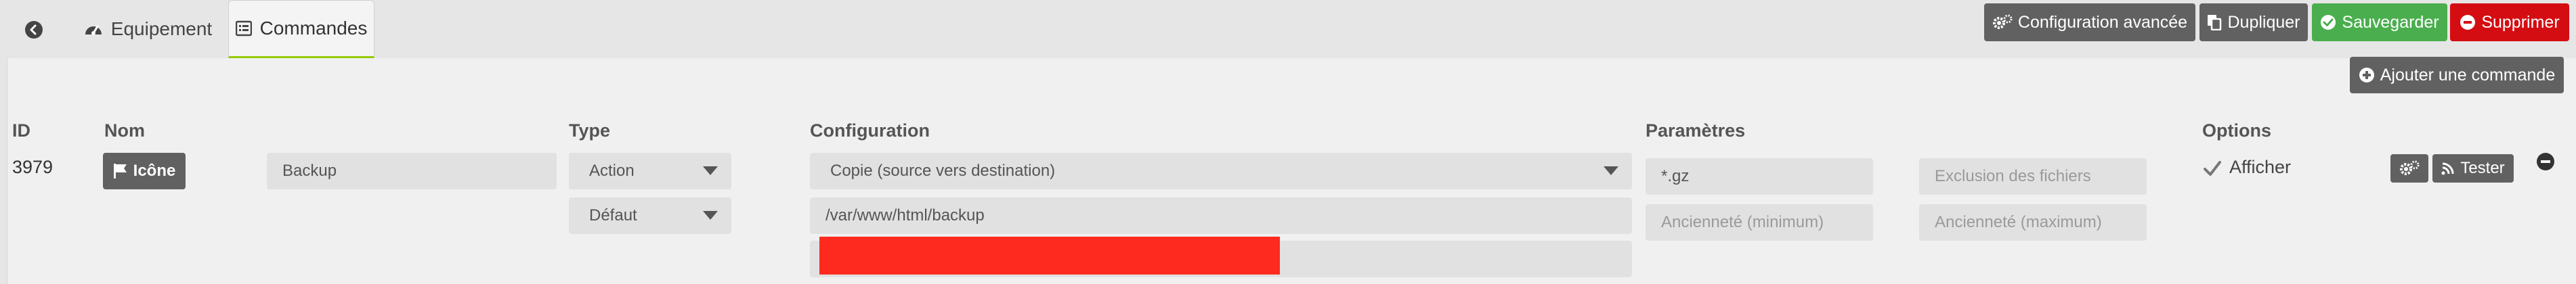  Describe the element at coordinates (1696, 130) in the screenshot. I see `column-header-parametres: Paramètres` at that location.